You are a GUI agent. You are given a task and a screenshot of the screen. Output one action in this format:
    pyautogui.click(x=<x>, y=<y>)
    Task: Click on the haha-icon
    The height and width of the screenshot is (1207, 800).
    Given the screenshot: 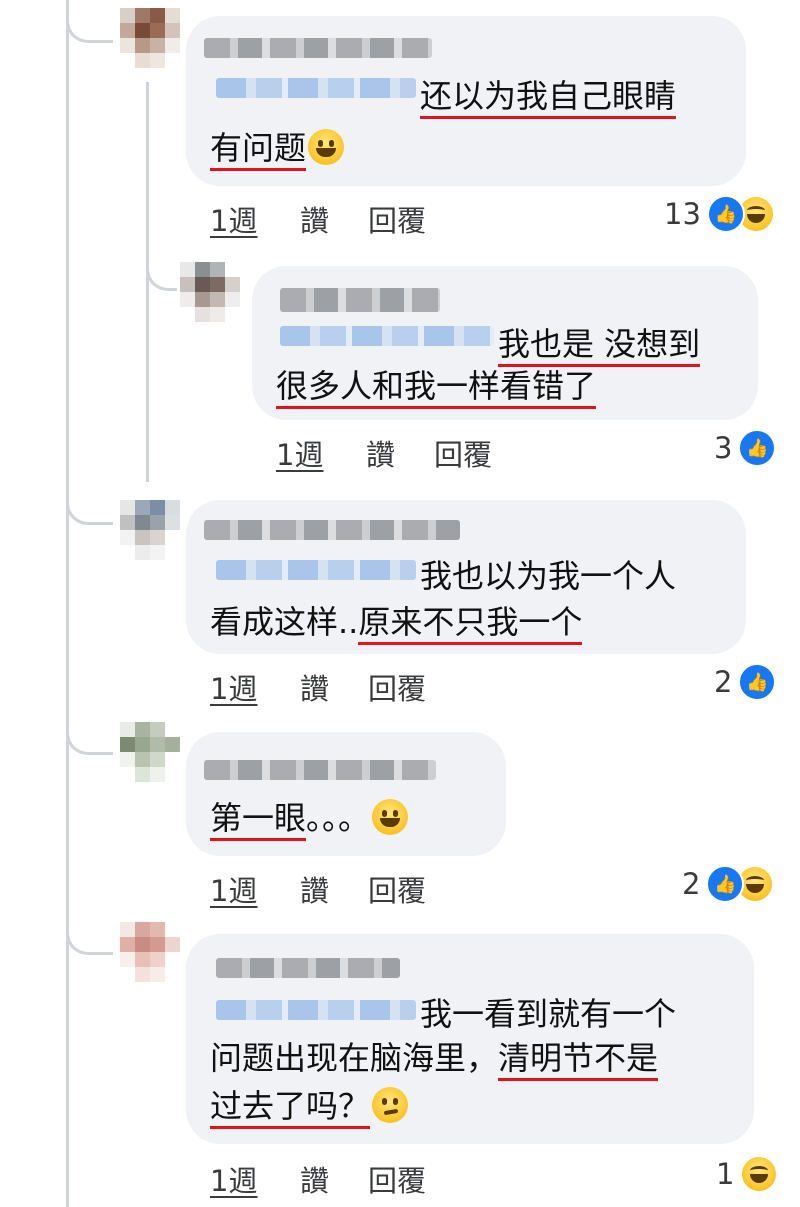 What is the action you would take?
    pyautogui.click(x=759, y=1174)
    